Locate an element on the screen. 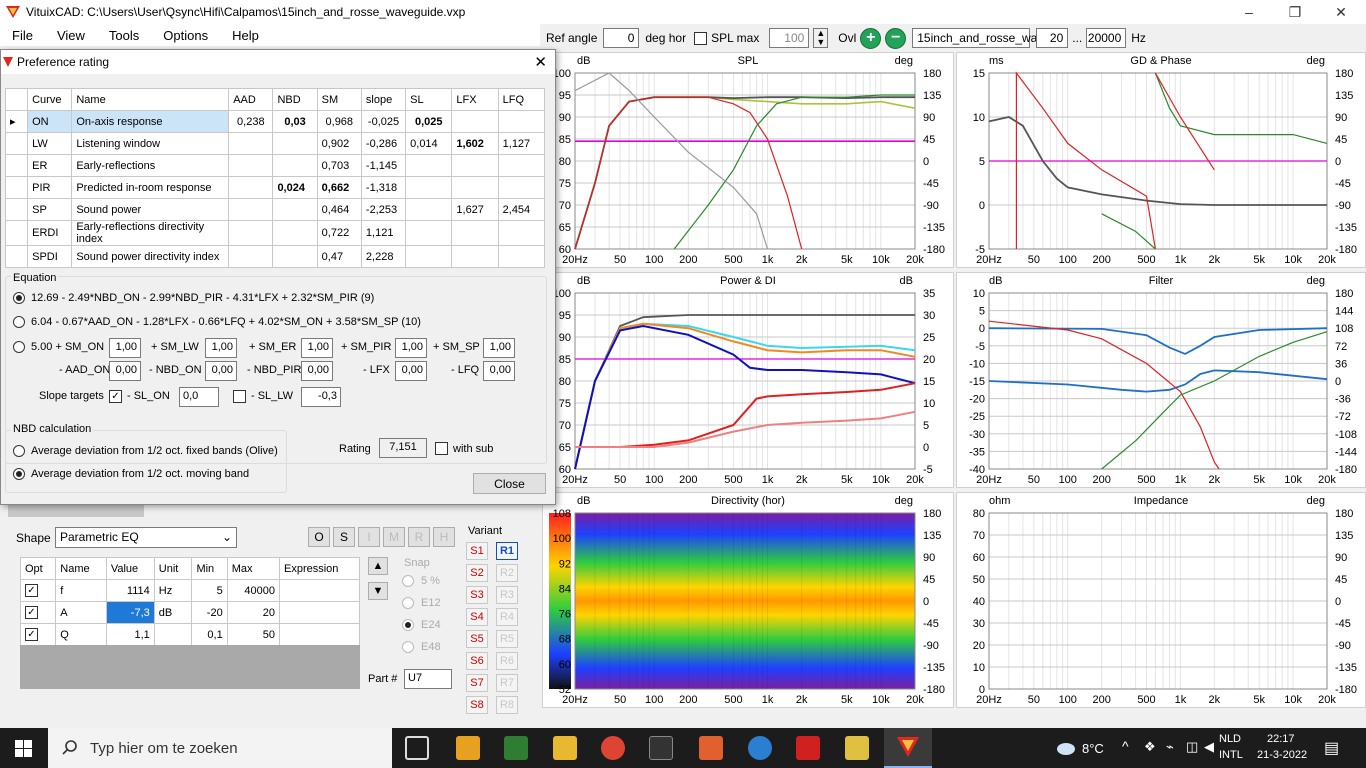  sync-icon is located at coordinates (760, 748).